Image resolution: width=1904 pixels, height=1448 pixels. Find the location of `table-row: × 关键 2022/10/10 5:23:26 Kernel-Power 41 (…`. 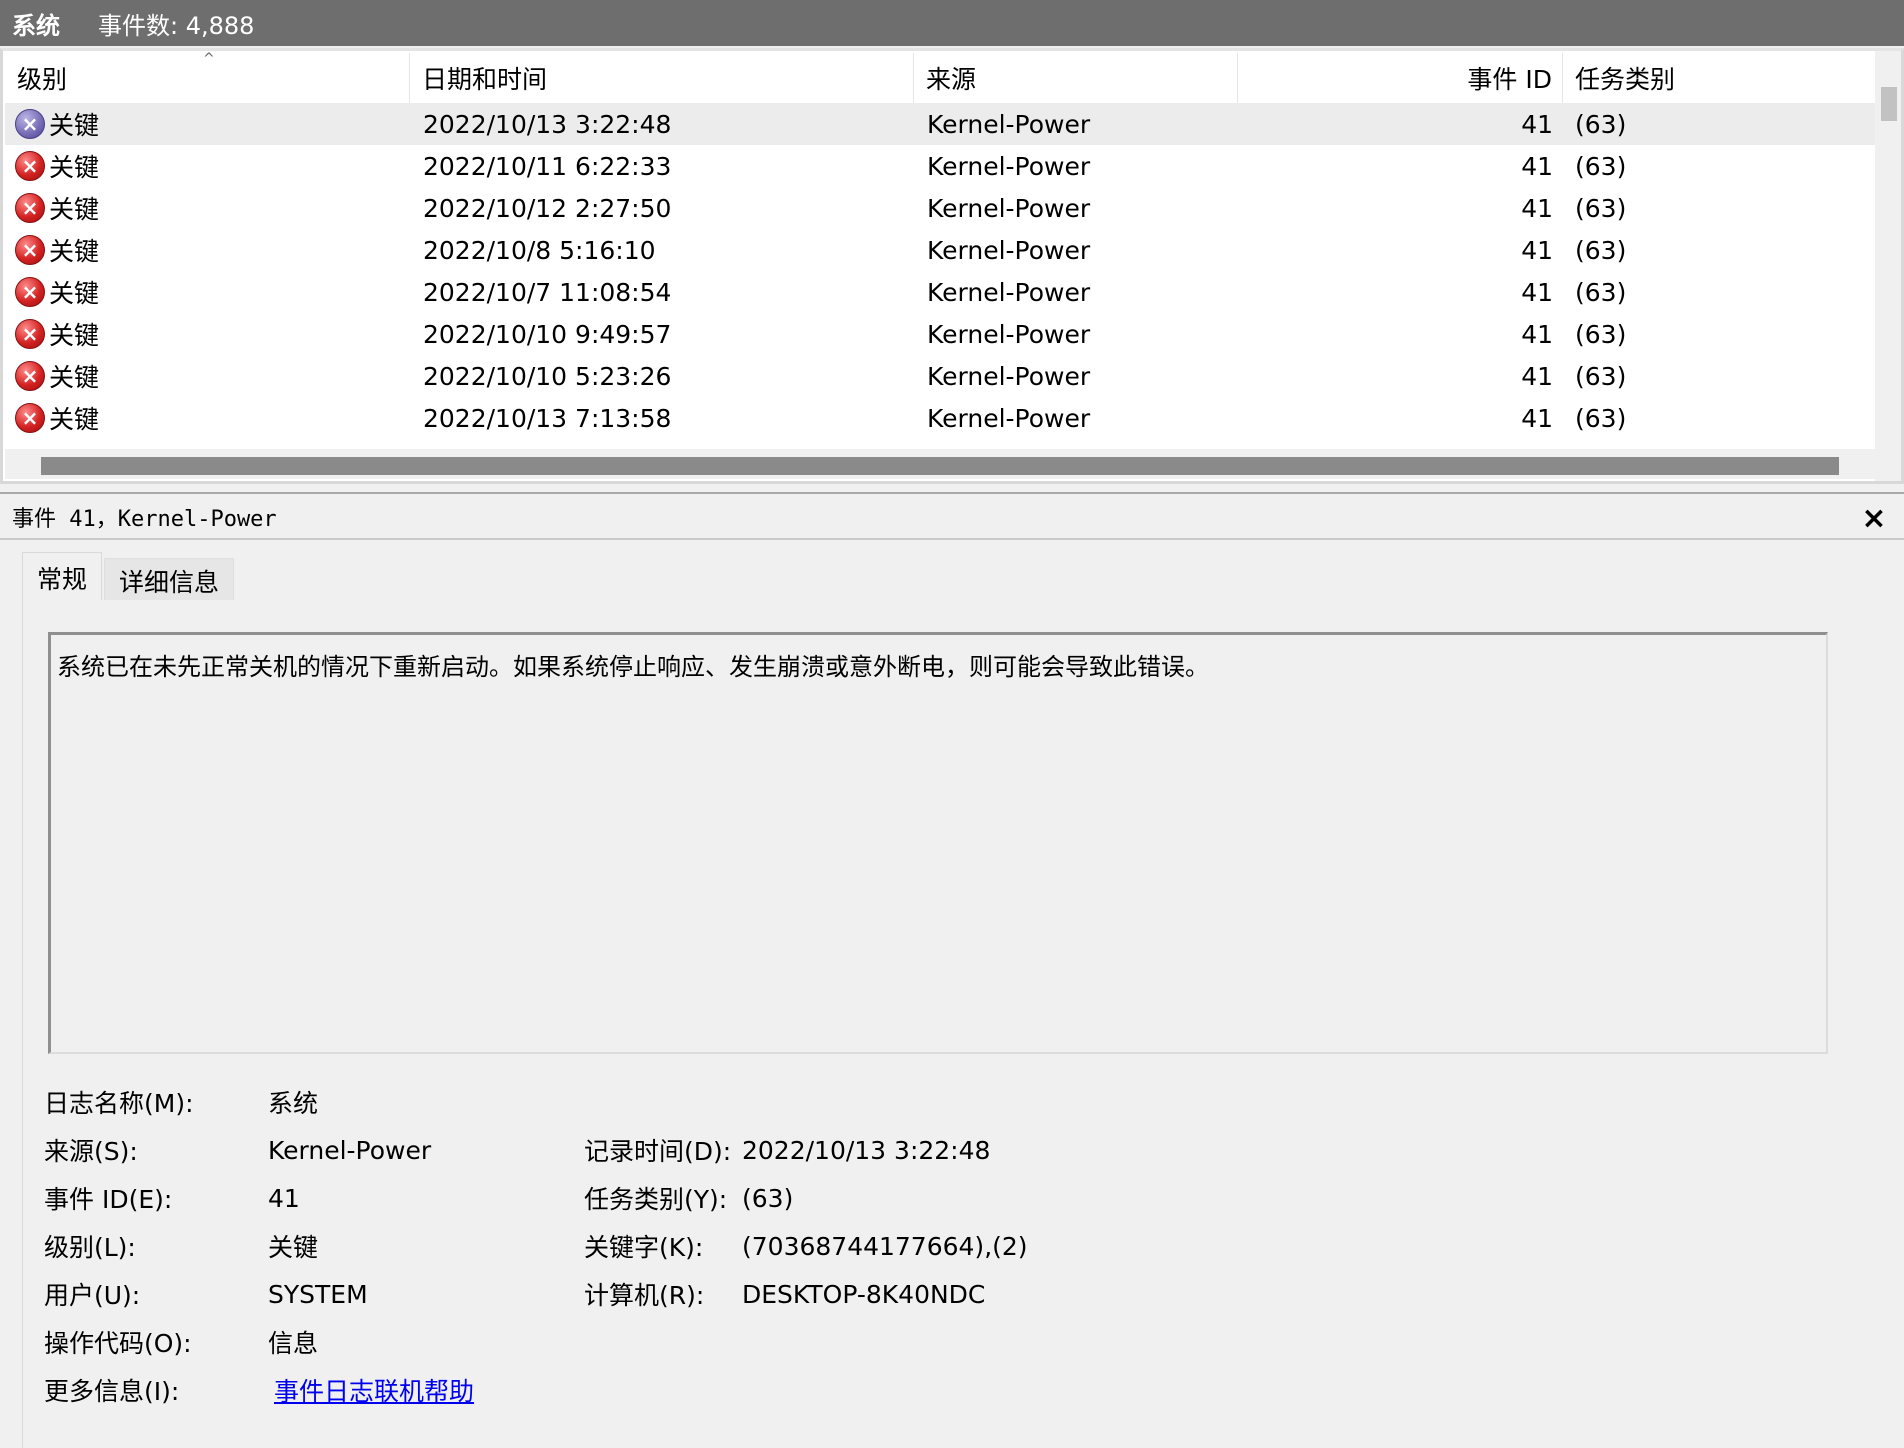

table-row: × 关键 2022/10/10 5:23:26 Kernel-Power 41 (… is located at coordinates (941, 376).